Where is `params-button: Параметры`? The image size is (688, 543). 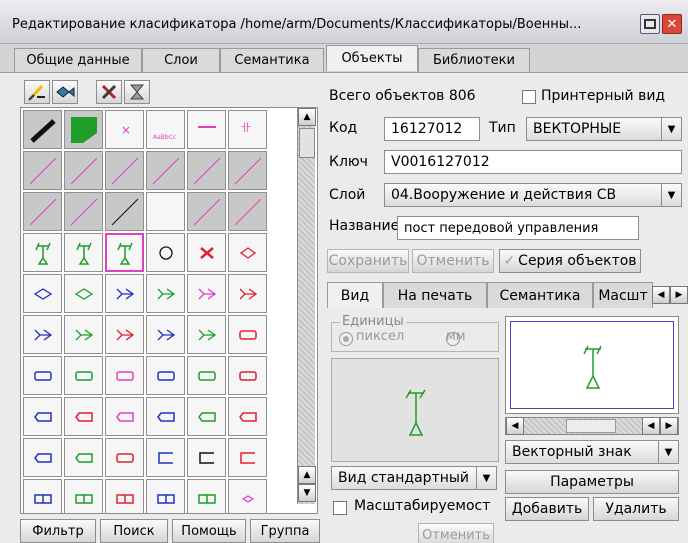 params-button: Параметры is located at coordinates (592, 482).